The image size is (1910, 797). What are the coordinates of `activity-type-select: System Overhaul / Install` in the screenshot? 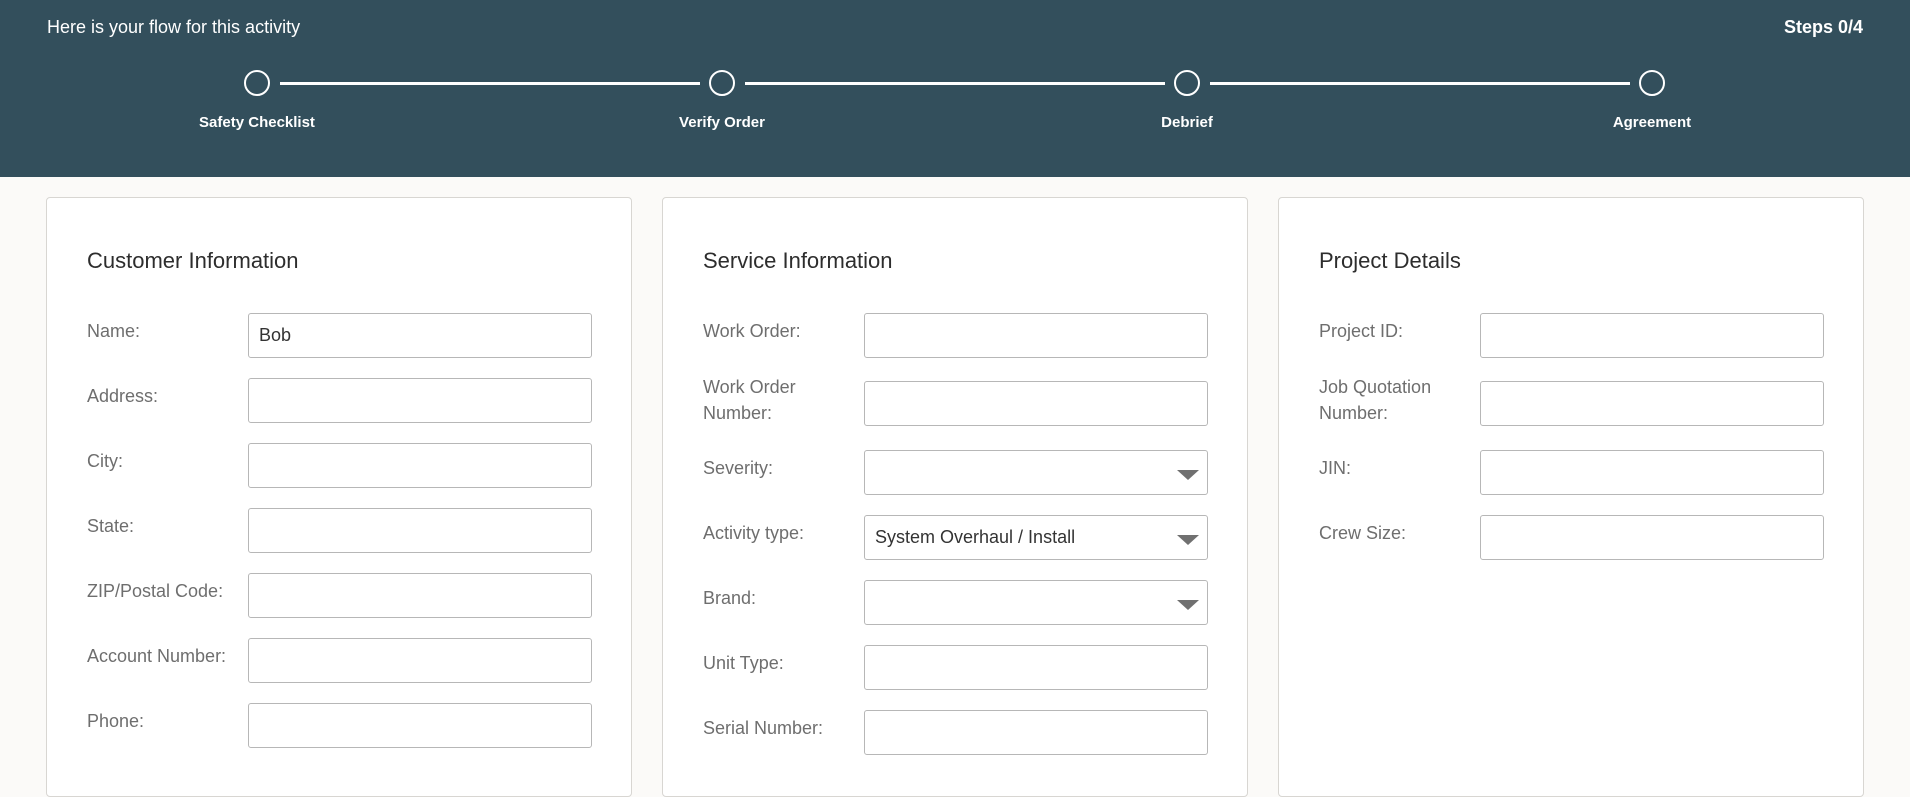 It's located at (1036, 537).